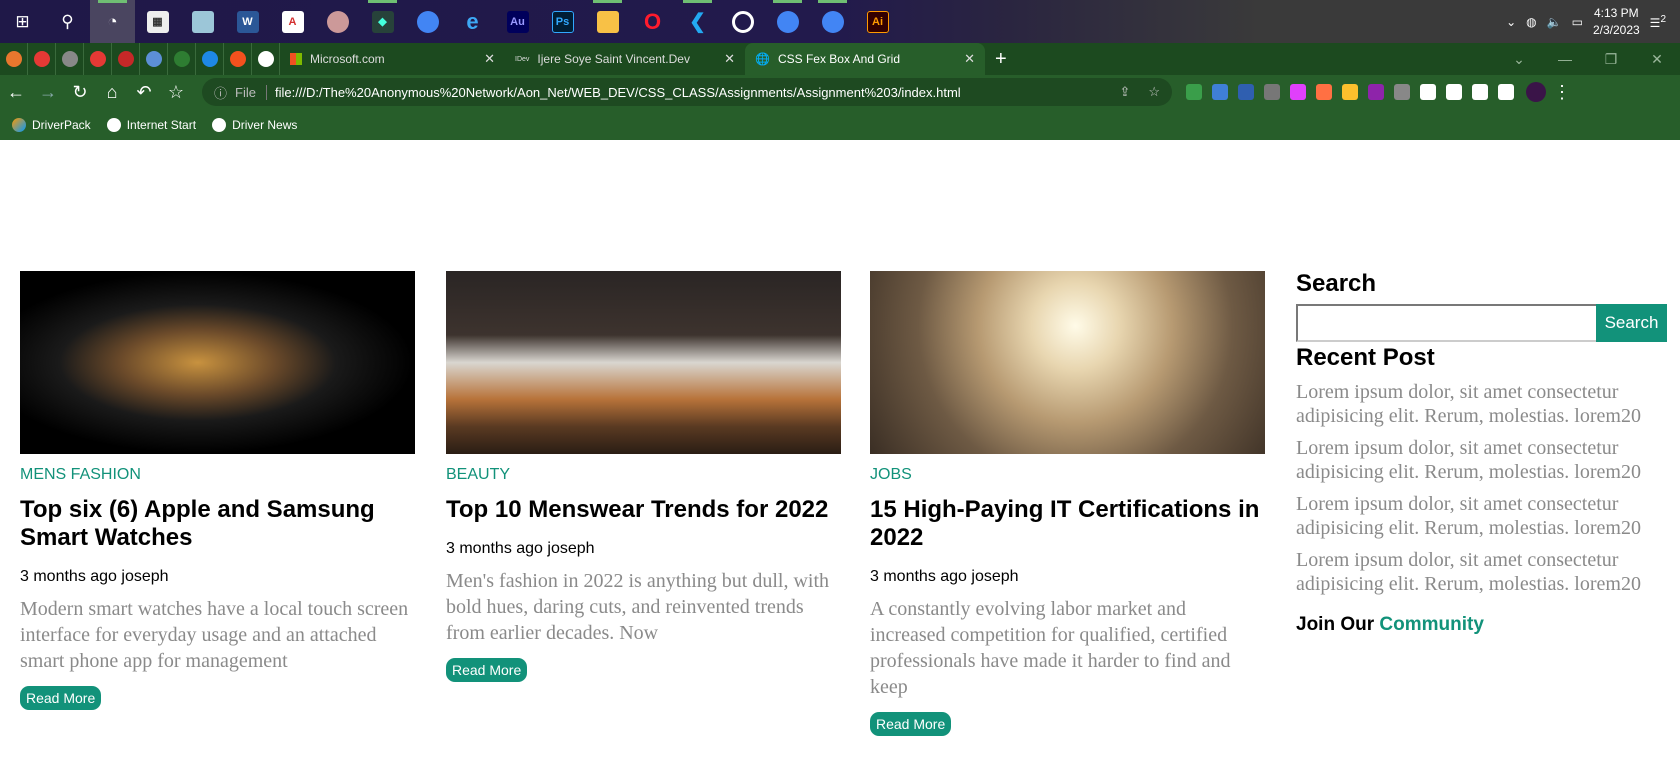  What do you see at coordinates (1431, 624) in the screenshot?
I see `community-link: Community` at bounding box center [1431, 624].